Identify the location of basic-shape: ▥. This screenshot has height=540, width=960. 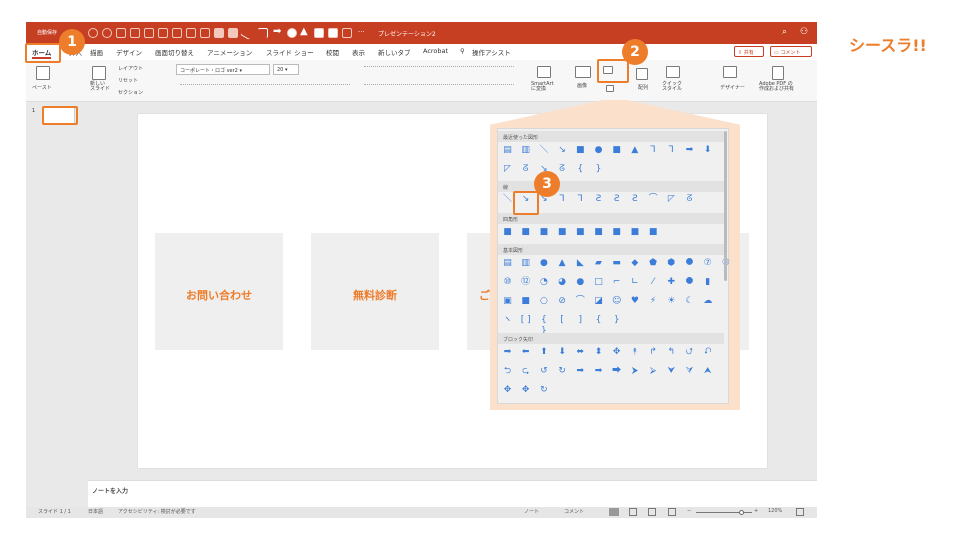
(525, 263).